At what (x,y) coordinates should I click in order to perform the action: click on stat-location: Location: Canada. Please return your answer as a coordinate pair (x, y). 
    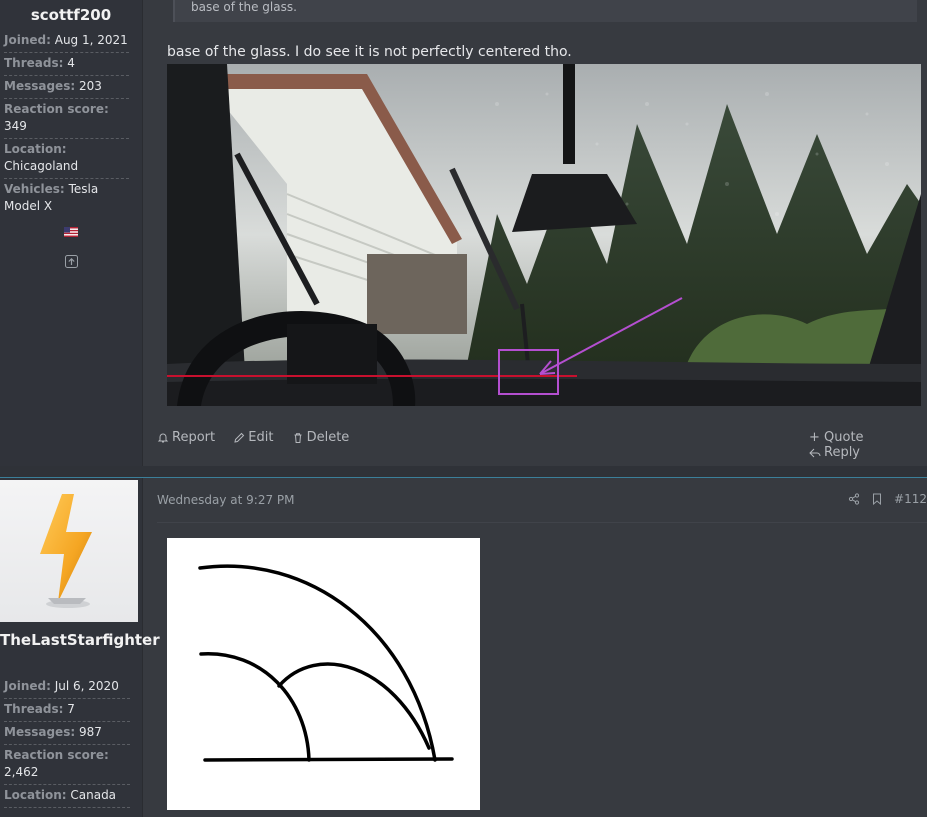
    Looking at the image, I should click on (67, 796).